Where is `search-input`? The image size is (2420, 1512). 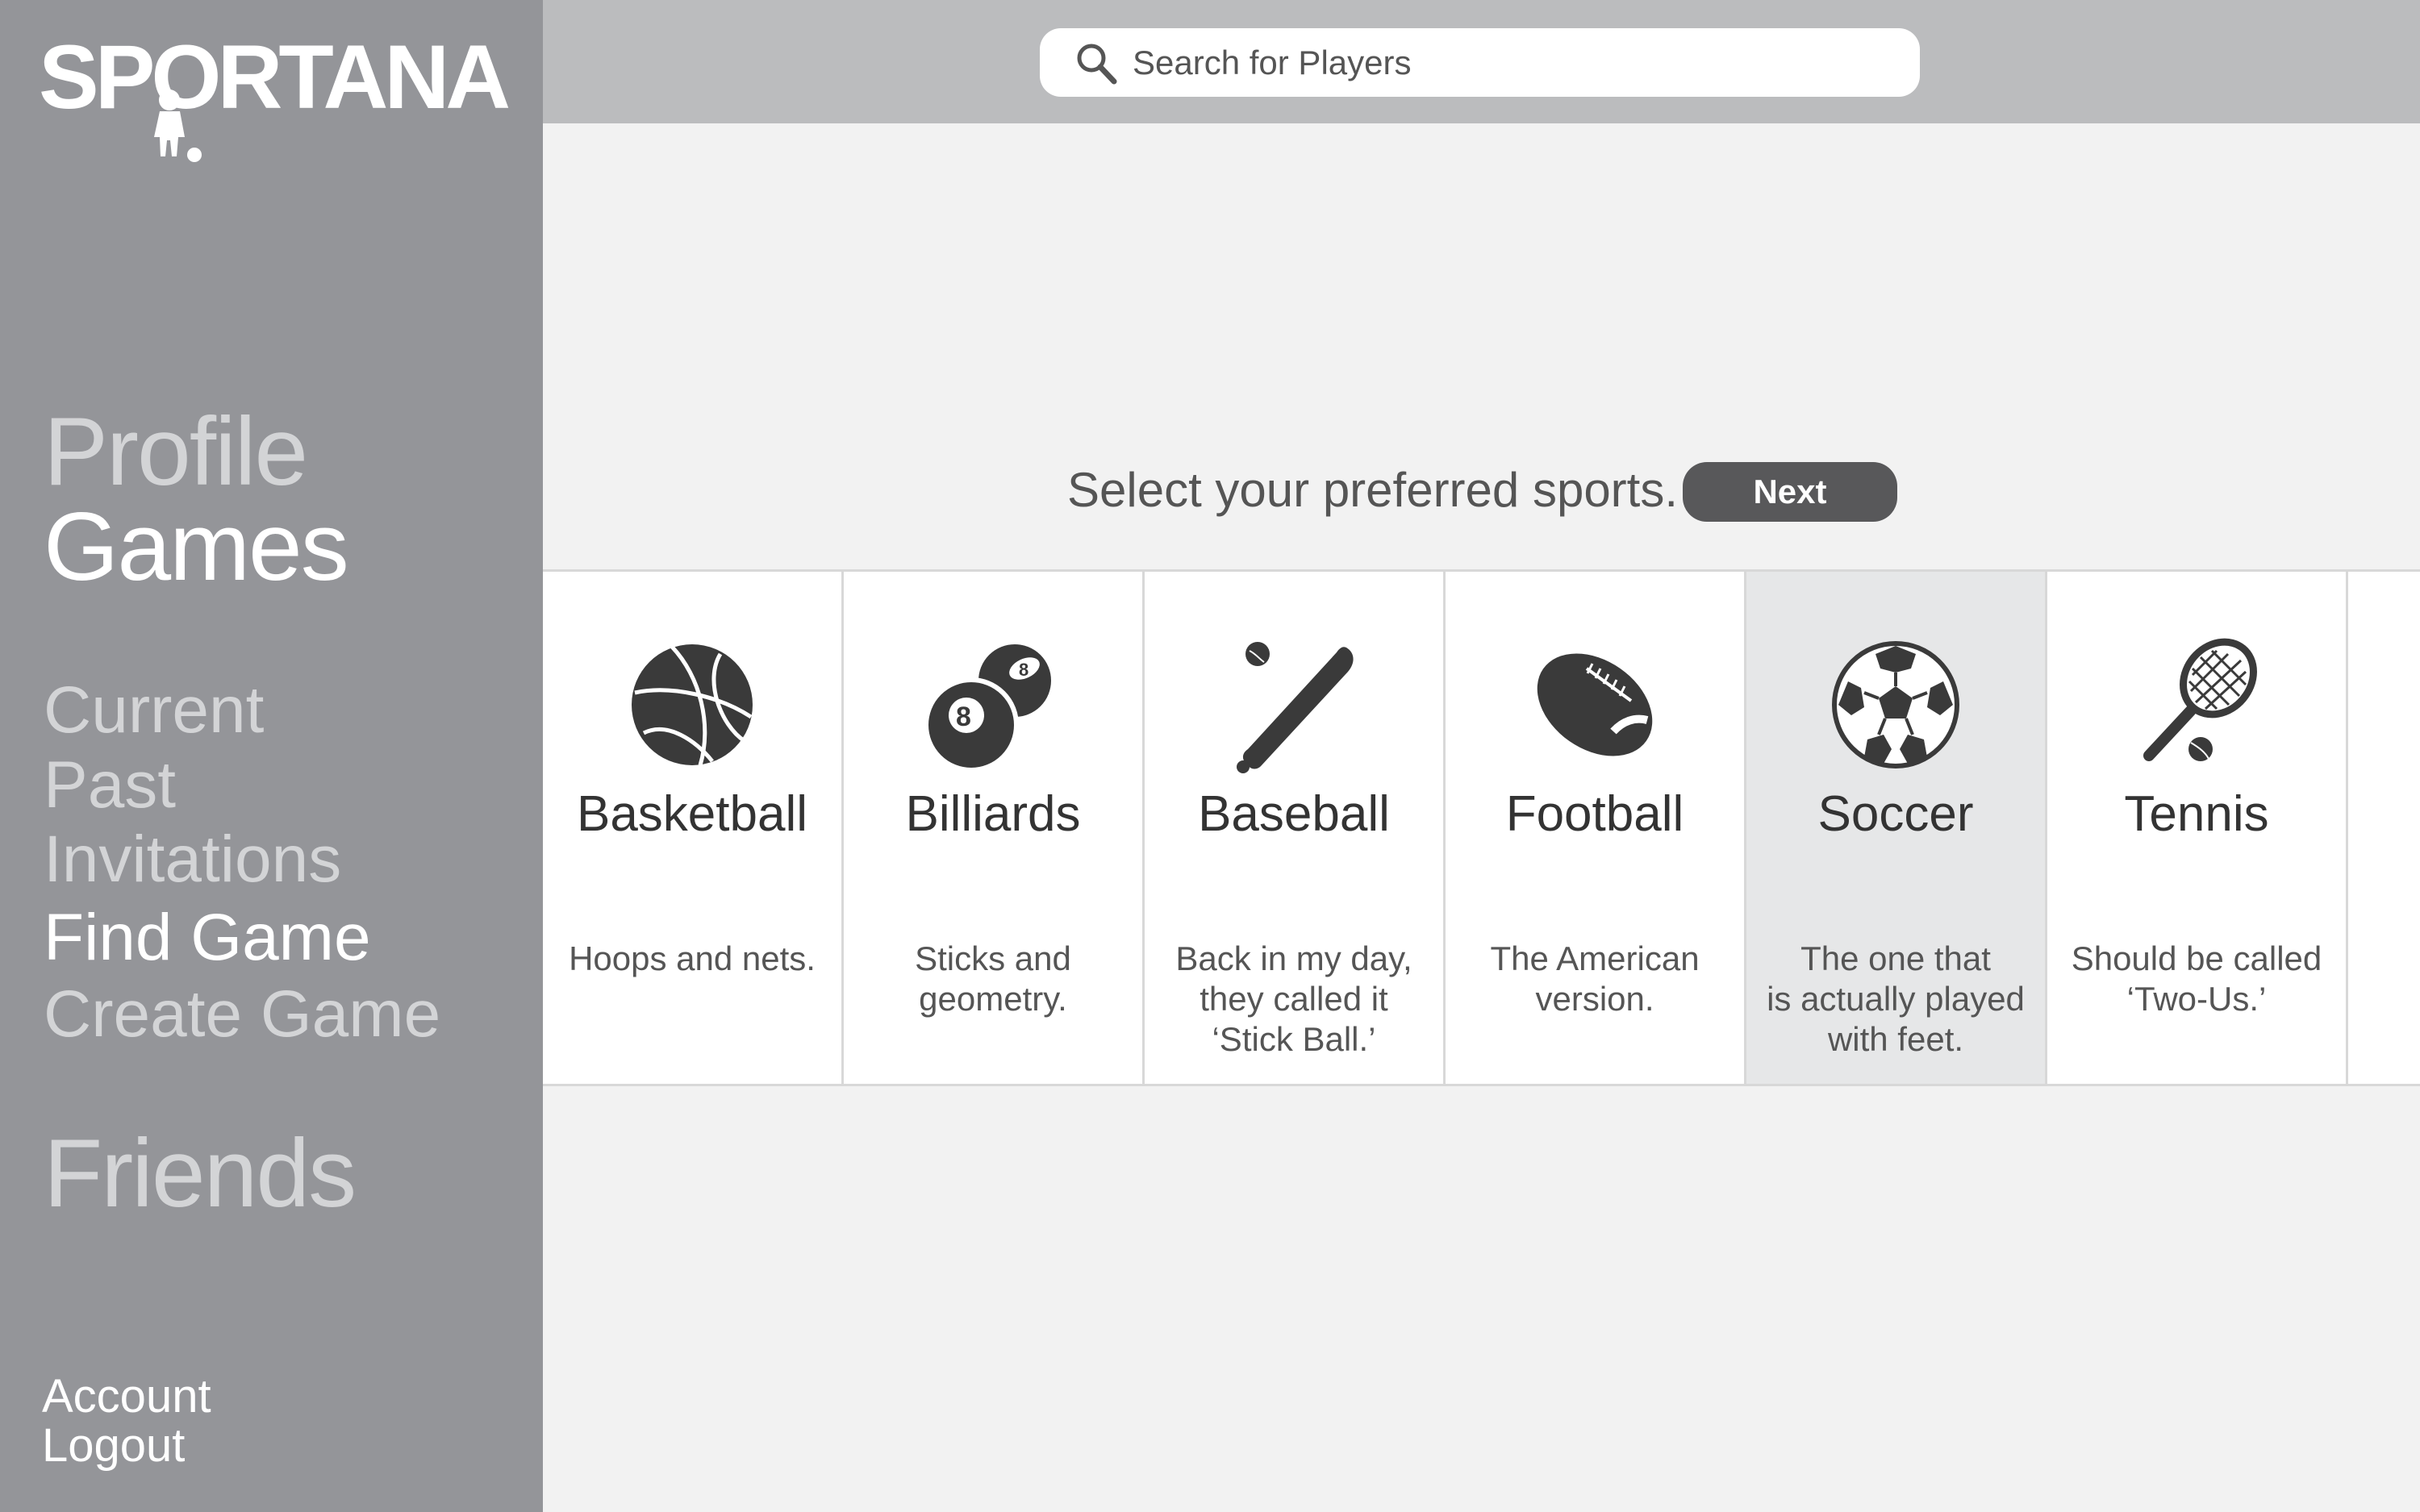
search-input is located at coordinates (1512, 62).